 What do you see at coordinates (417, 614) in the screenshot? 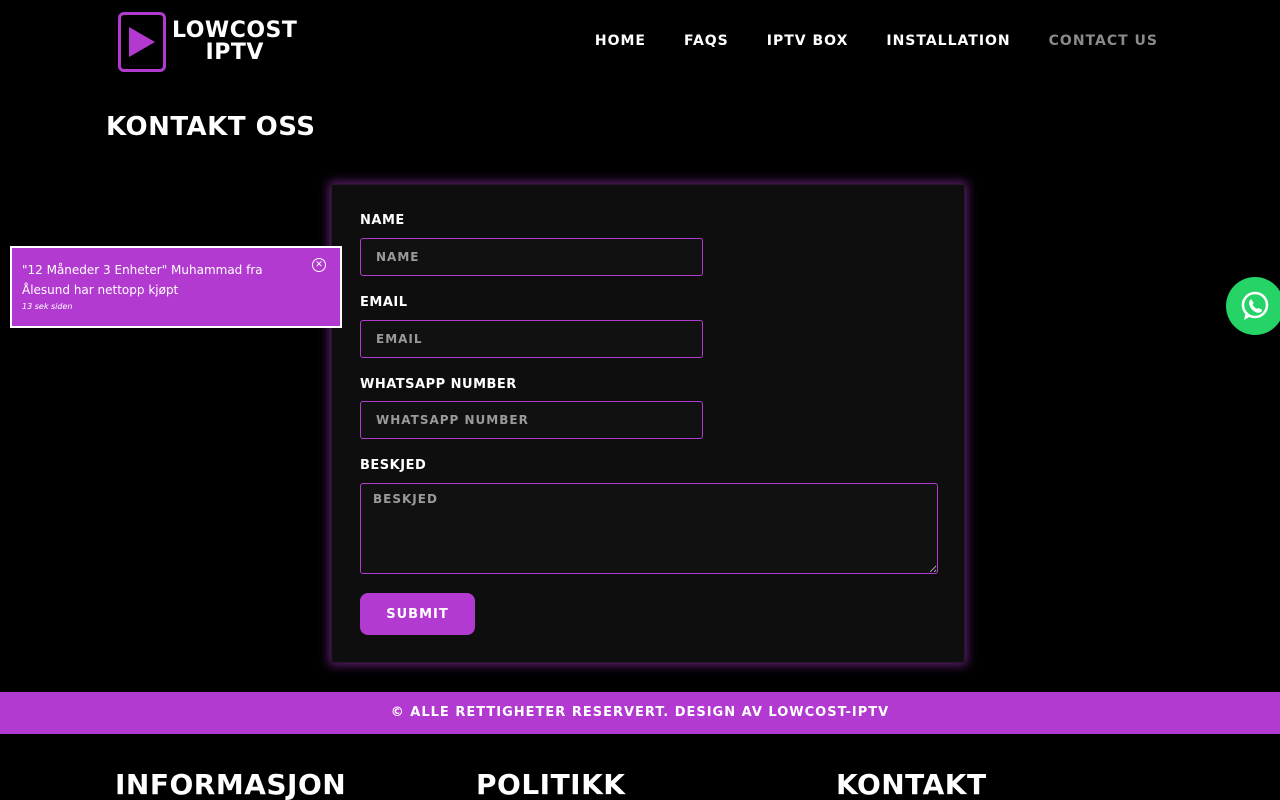
I see `submit-button: SUBMIT` at bounding box center [417, 614].